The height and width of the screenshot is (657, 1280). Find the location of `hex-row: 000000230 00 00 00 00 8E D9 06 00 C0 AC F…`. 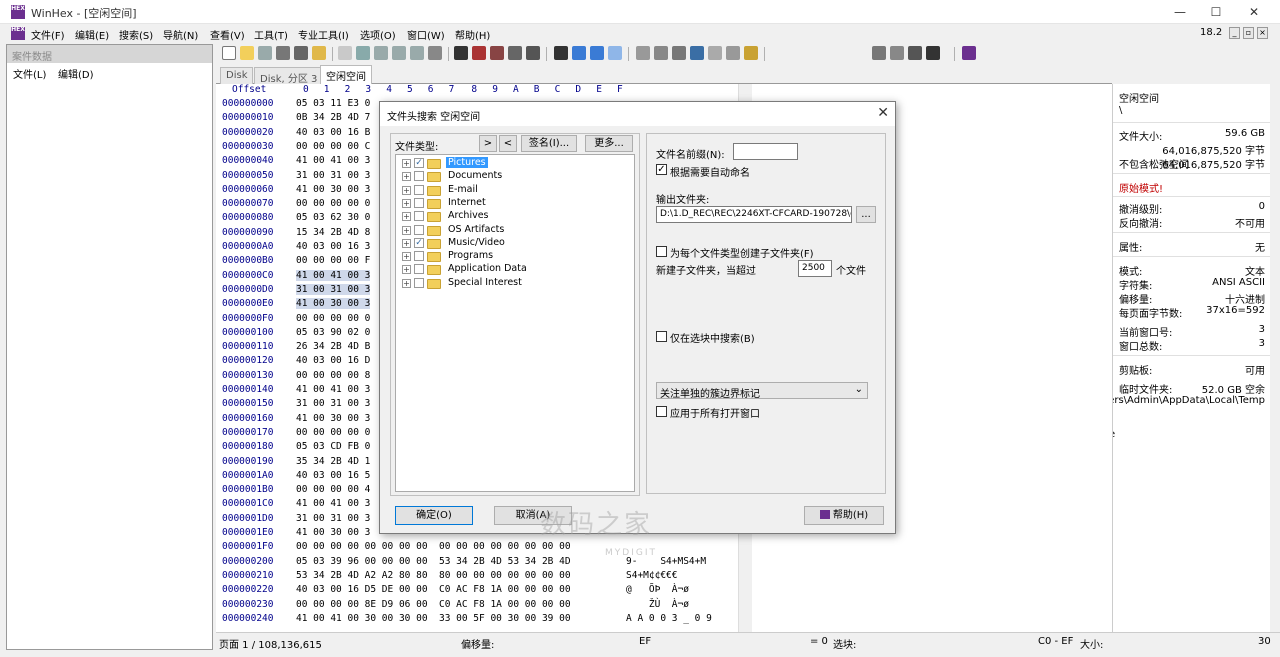

hex-row: 000000230 00 00 00 00 8E D9 06 00 C0 AC F… is located at coordinates (486, 606).